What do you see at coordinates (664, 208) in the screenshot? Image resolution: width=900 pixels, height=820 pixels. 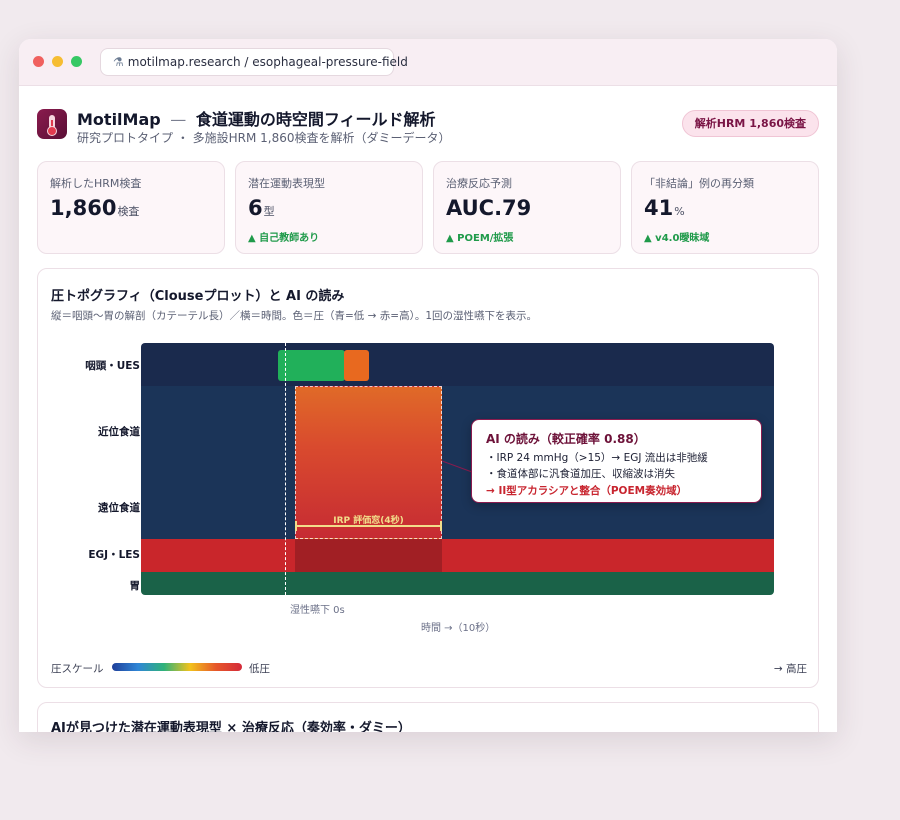 I see `kpi-value: 41%` at bounding box center [664, 208].